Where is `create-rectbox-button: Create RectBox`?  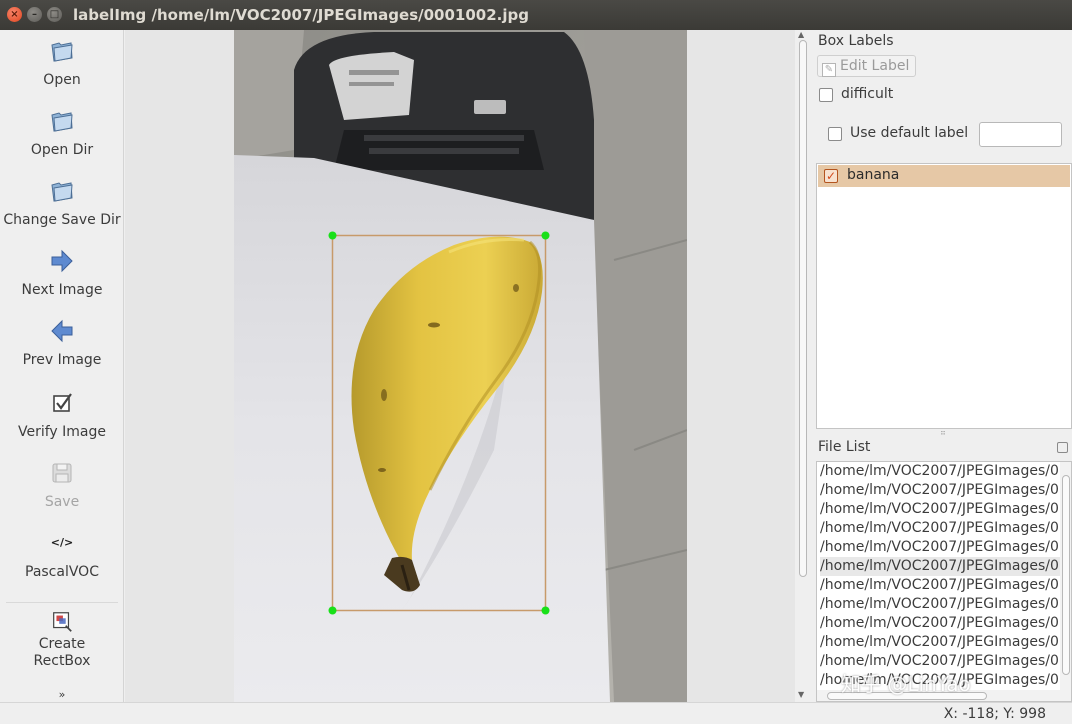
create-rectbox-button: Create RectBox is located at coordinates (62, 640).